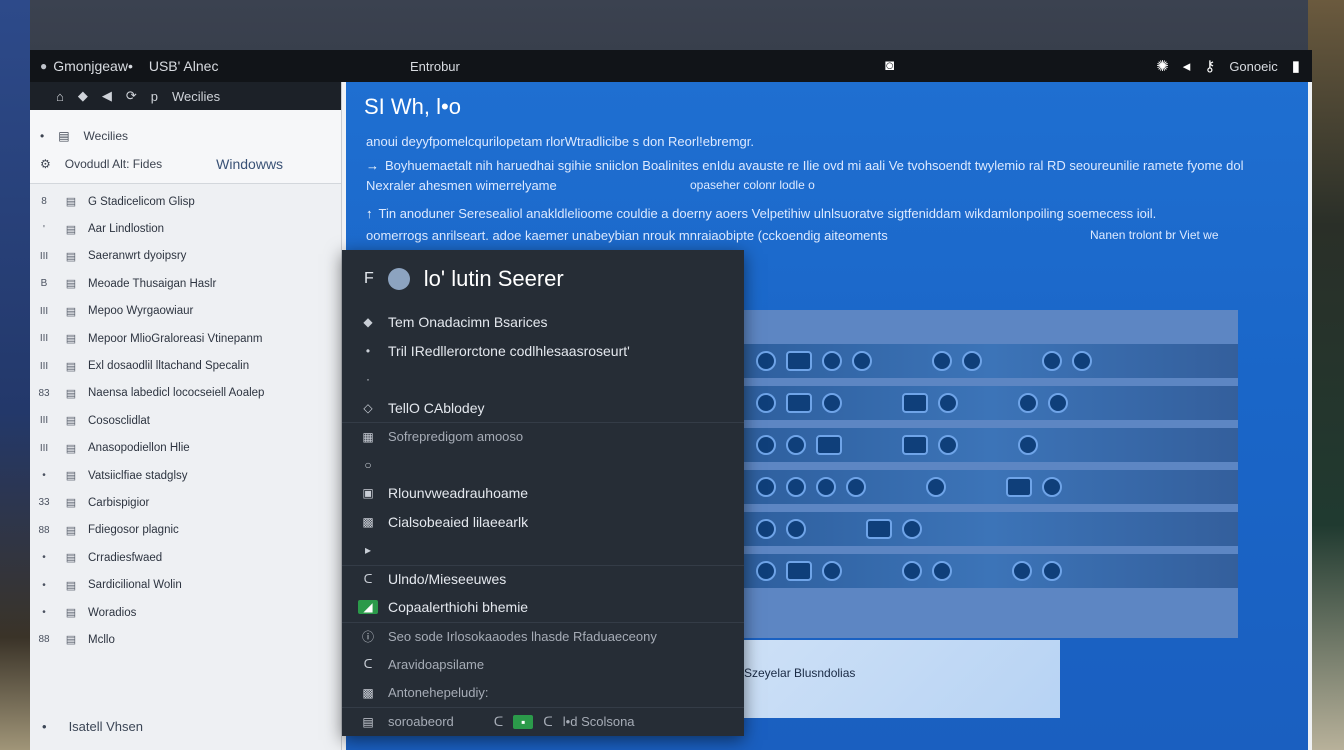 The width and height of the screenshot is (1344, 750). What do you see at coordinates (185, 448) in the screenshot?
I see `sidebar-item: III ▤ Anasopodiellon Hlie` at bounding box center [185, 448].